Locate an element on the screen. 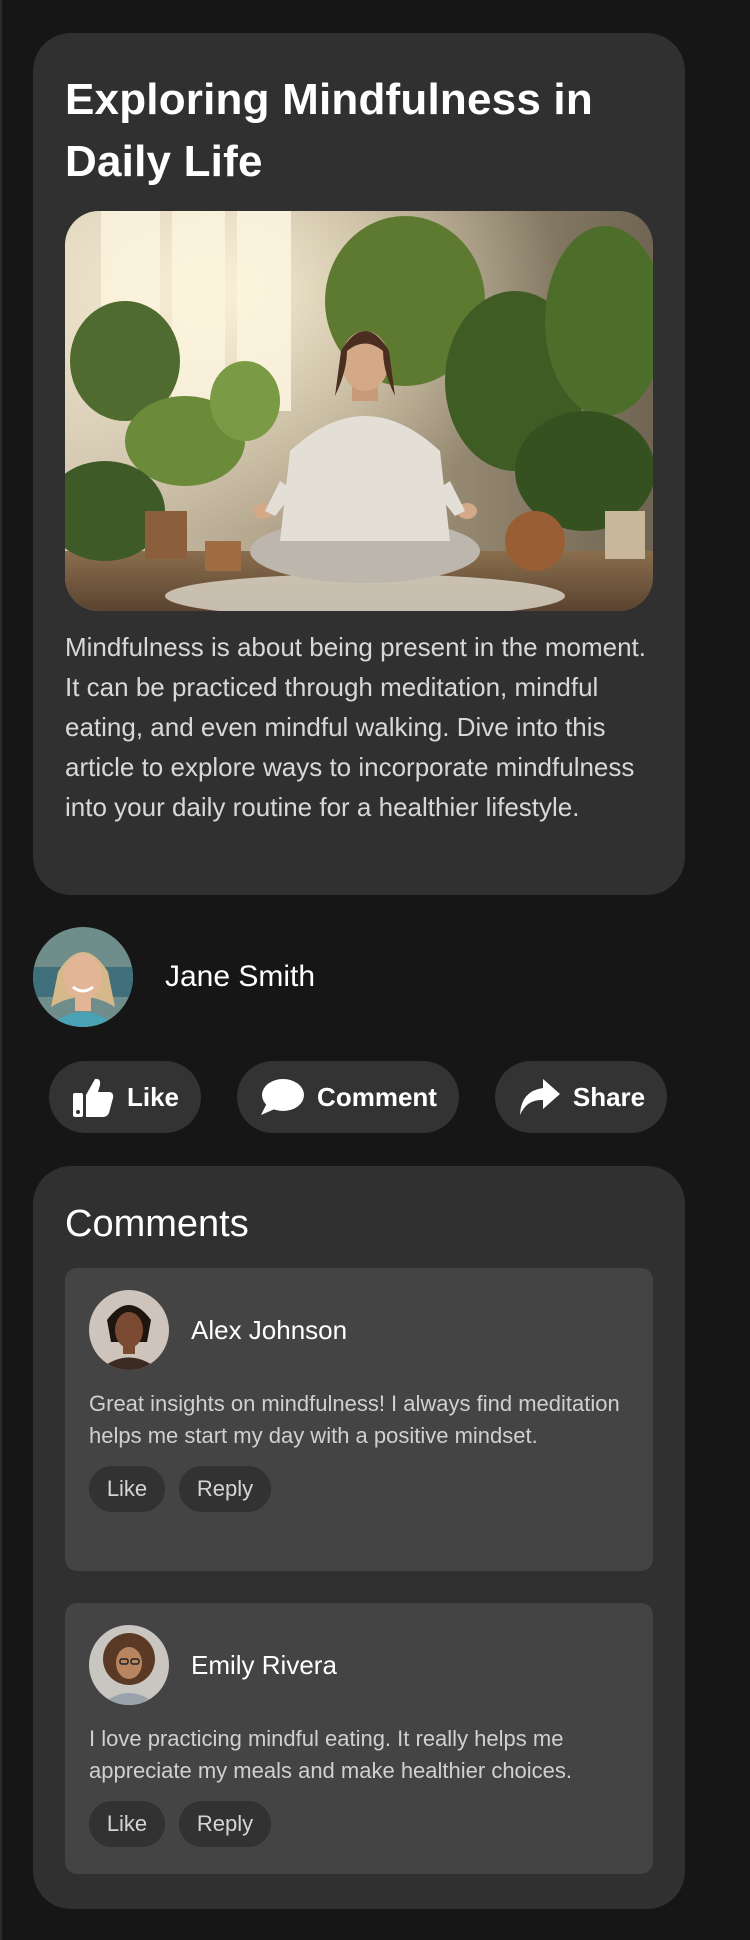 The image size is (750, 1940). comment-header: Alex Johnson is located at coordinates (359, 1330).